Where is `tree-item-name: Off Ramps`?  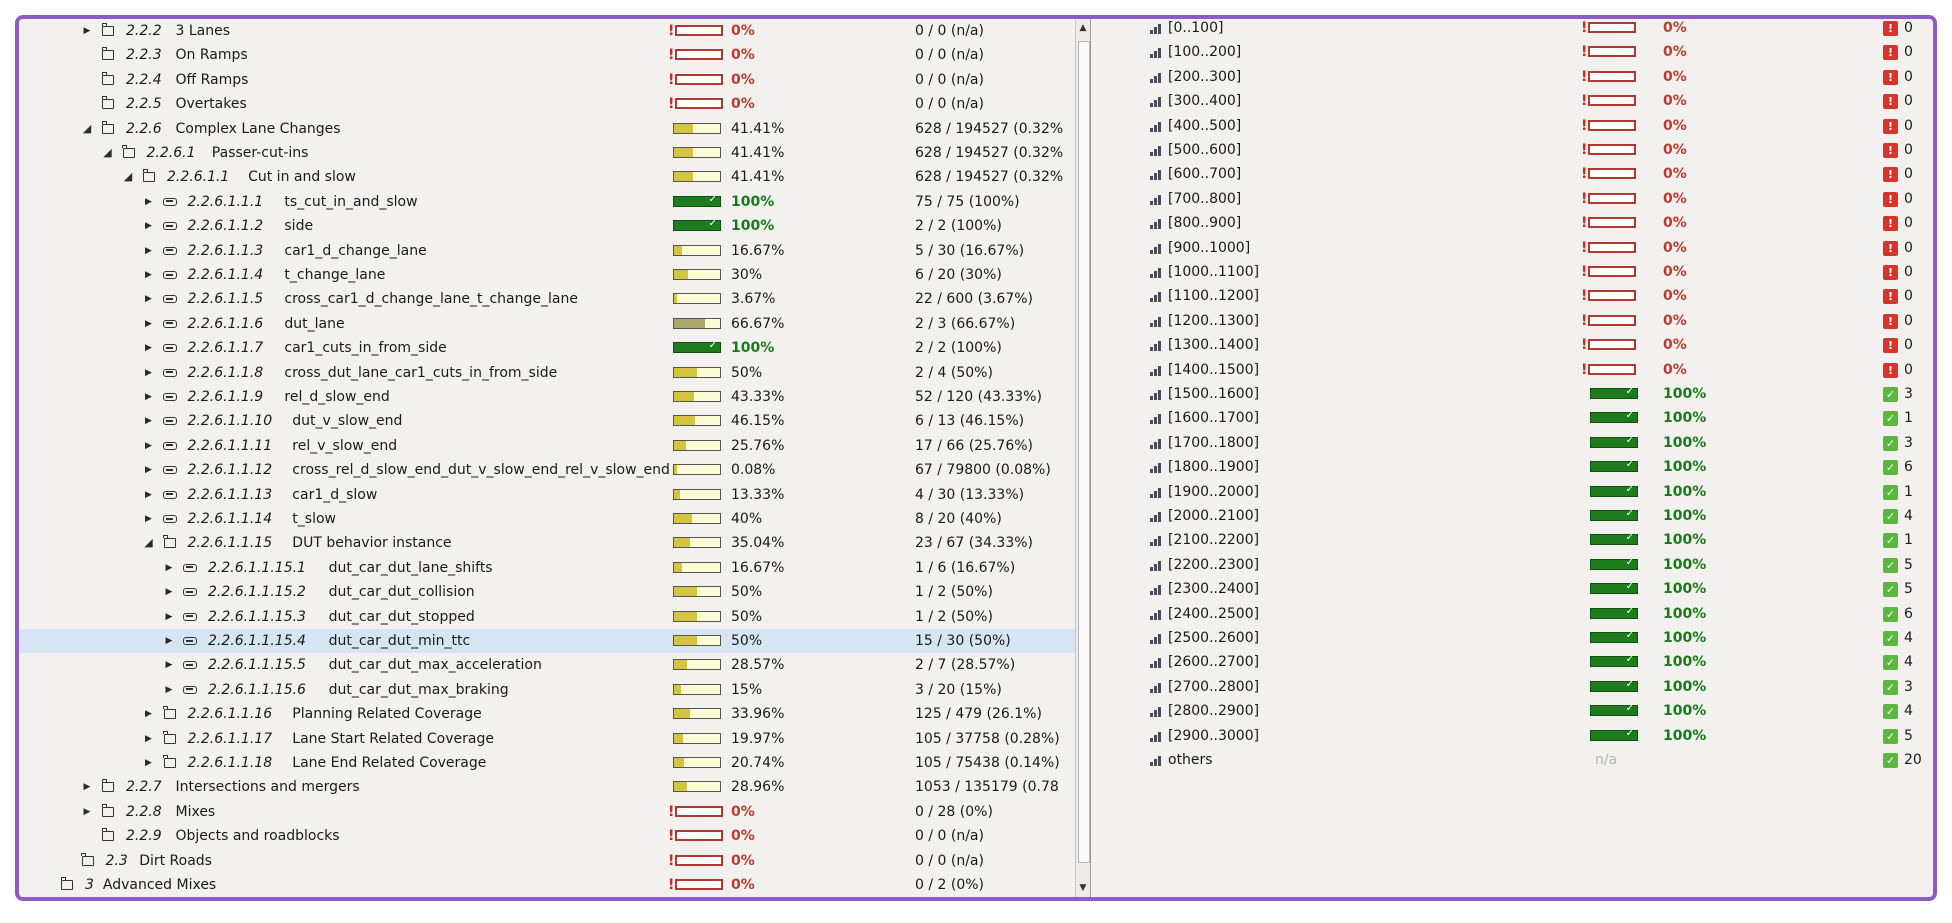
tree-item-name: Off Ramps is located at coordinates (212, 80).